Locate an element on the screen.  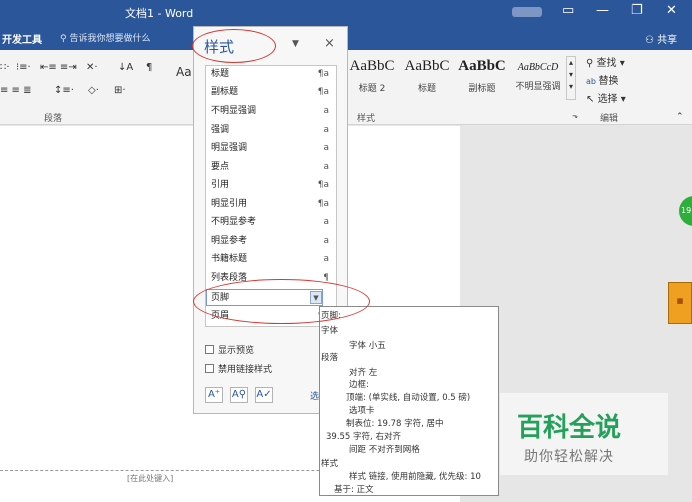
find-button: ⚲ 查找 ▾ is located at coordinates (605, 61).